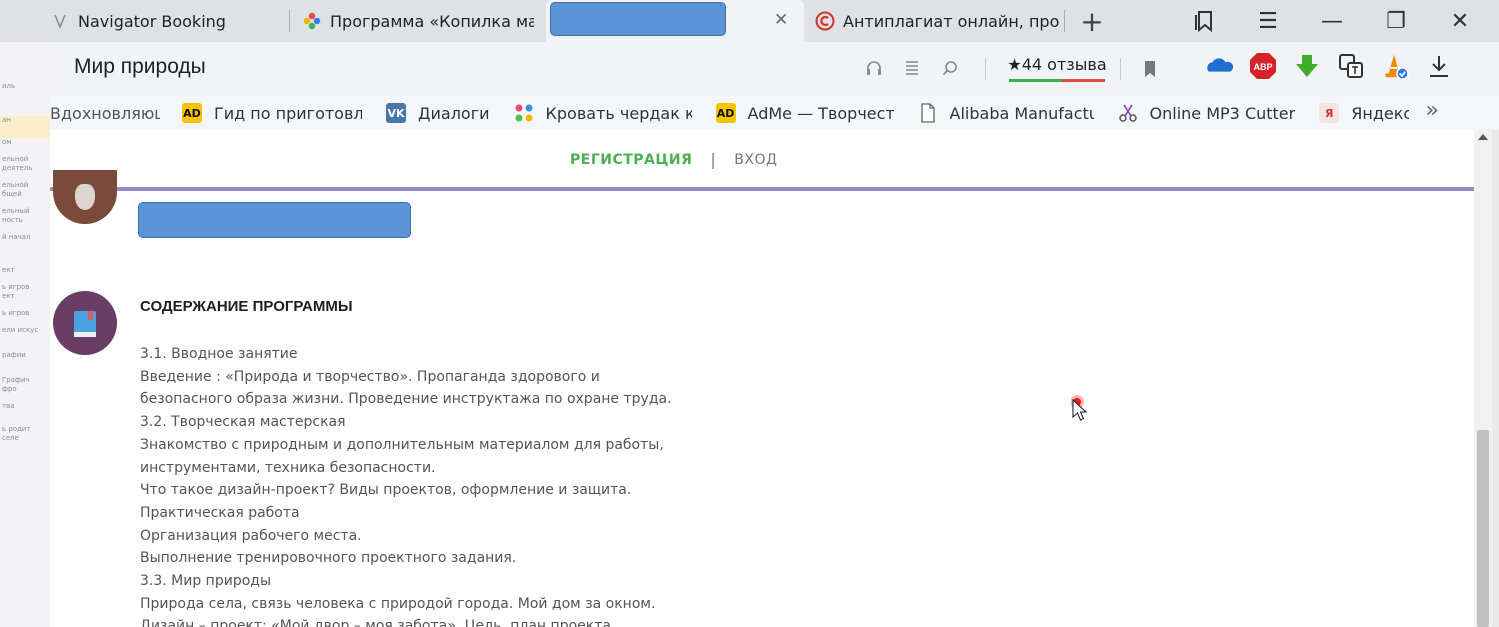  Describe the element at coordinates (781, 20) in the screenshot. I see `tab-close-icon: ✕` at that location.